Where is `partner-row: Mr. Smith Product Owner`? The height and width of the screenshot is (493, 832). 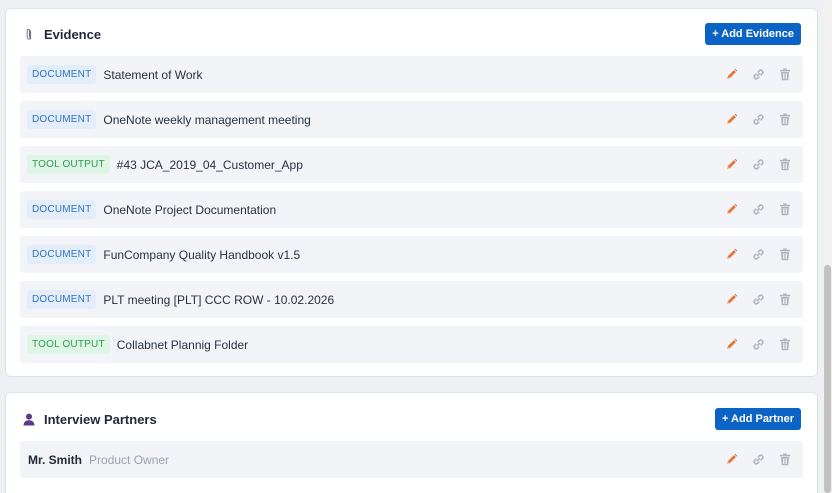 partner-row: Mr. Smith Product Owner is located at coordinates (411, 459).